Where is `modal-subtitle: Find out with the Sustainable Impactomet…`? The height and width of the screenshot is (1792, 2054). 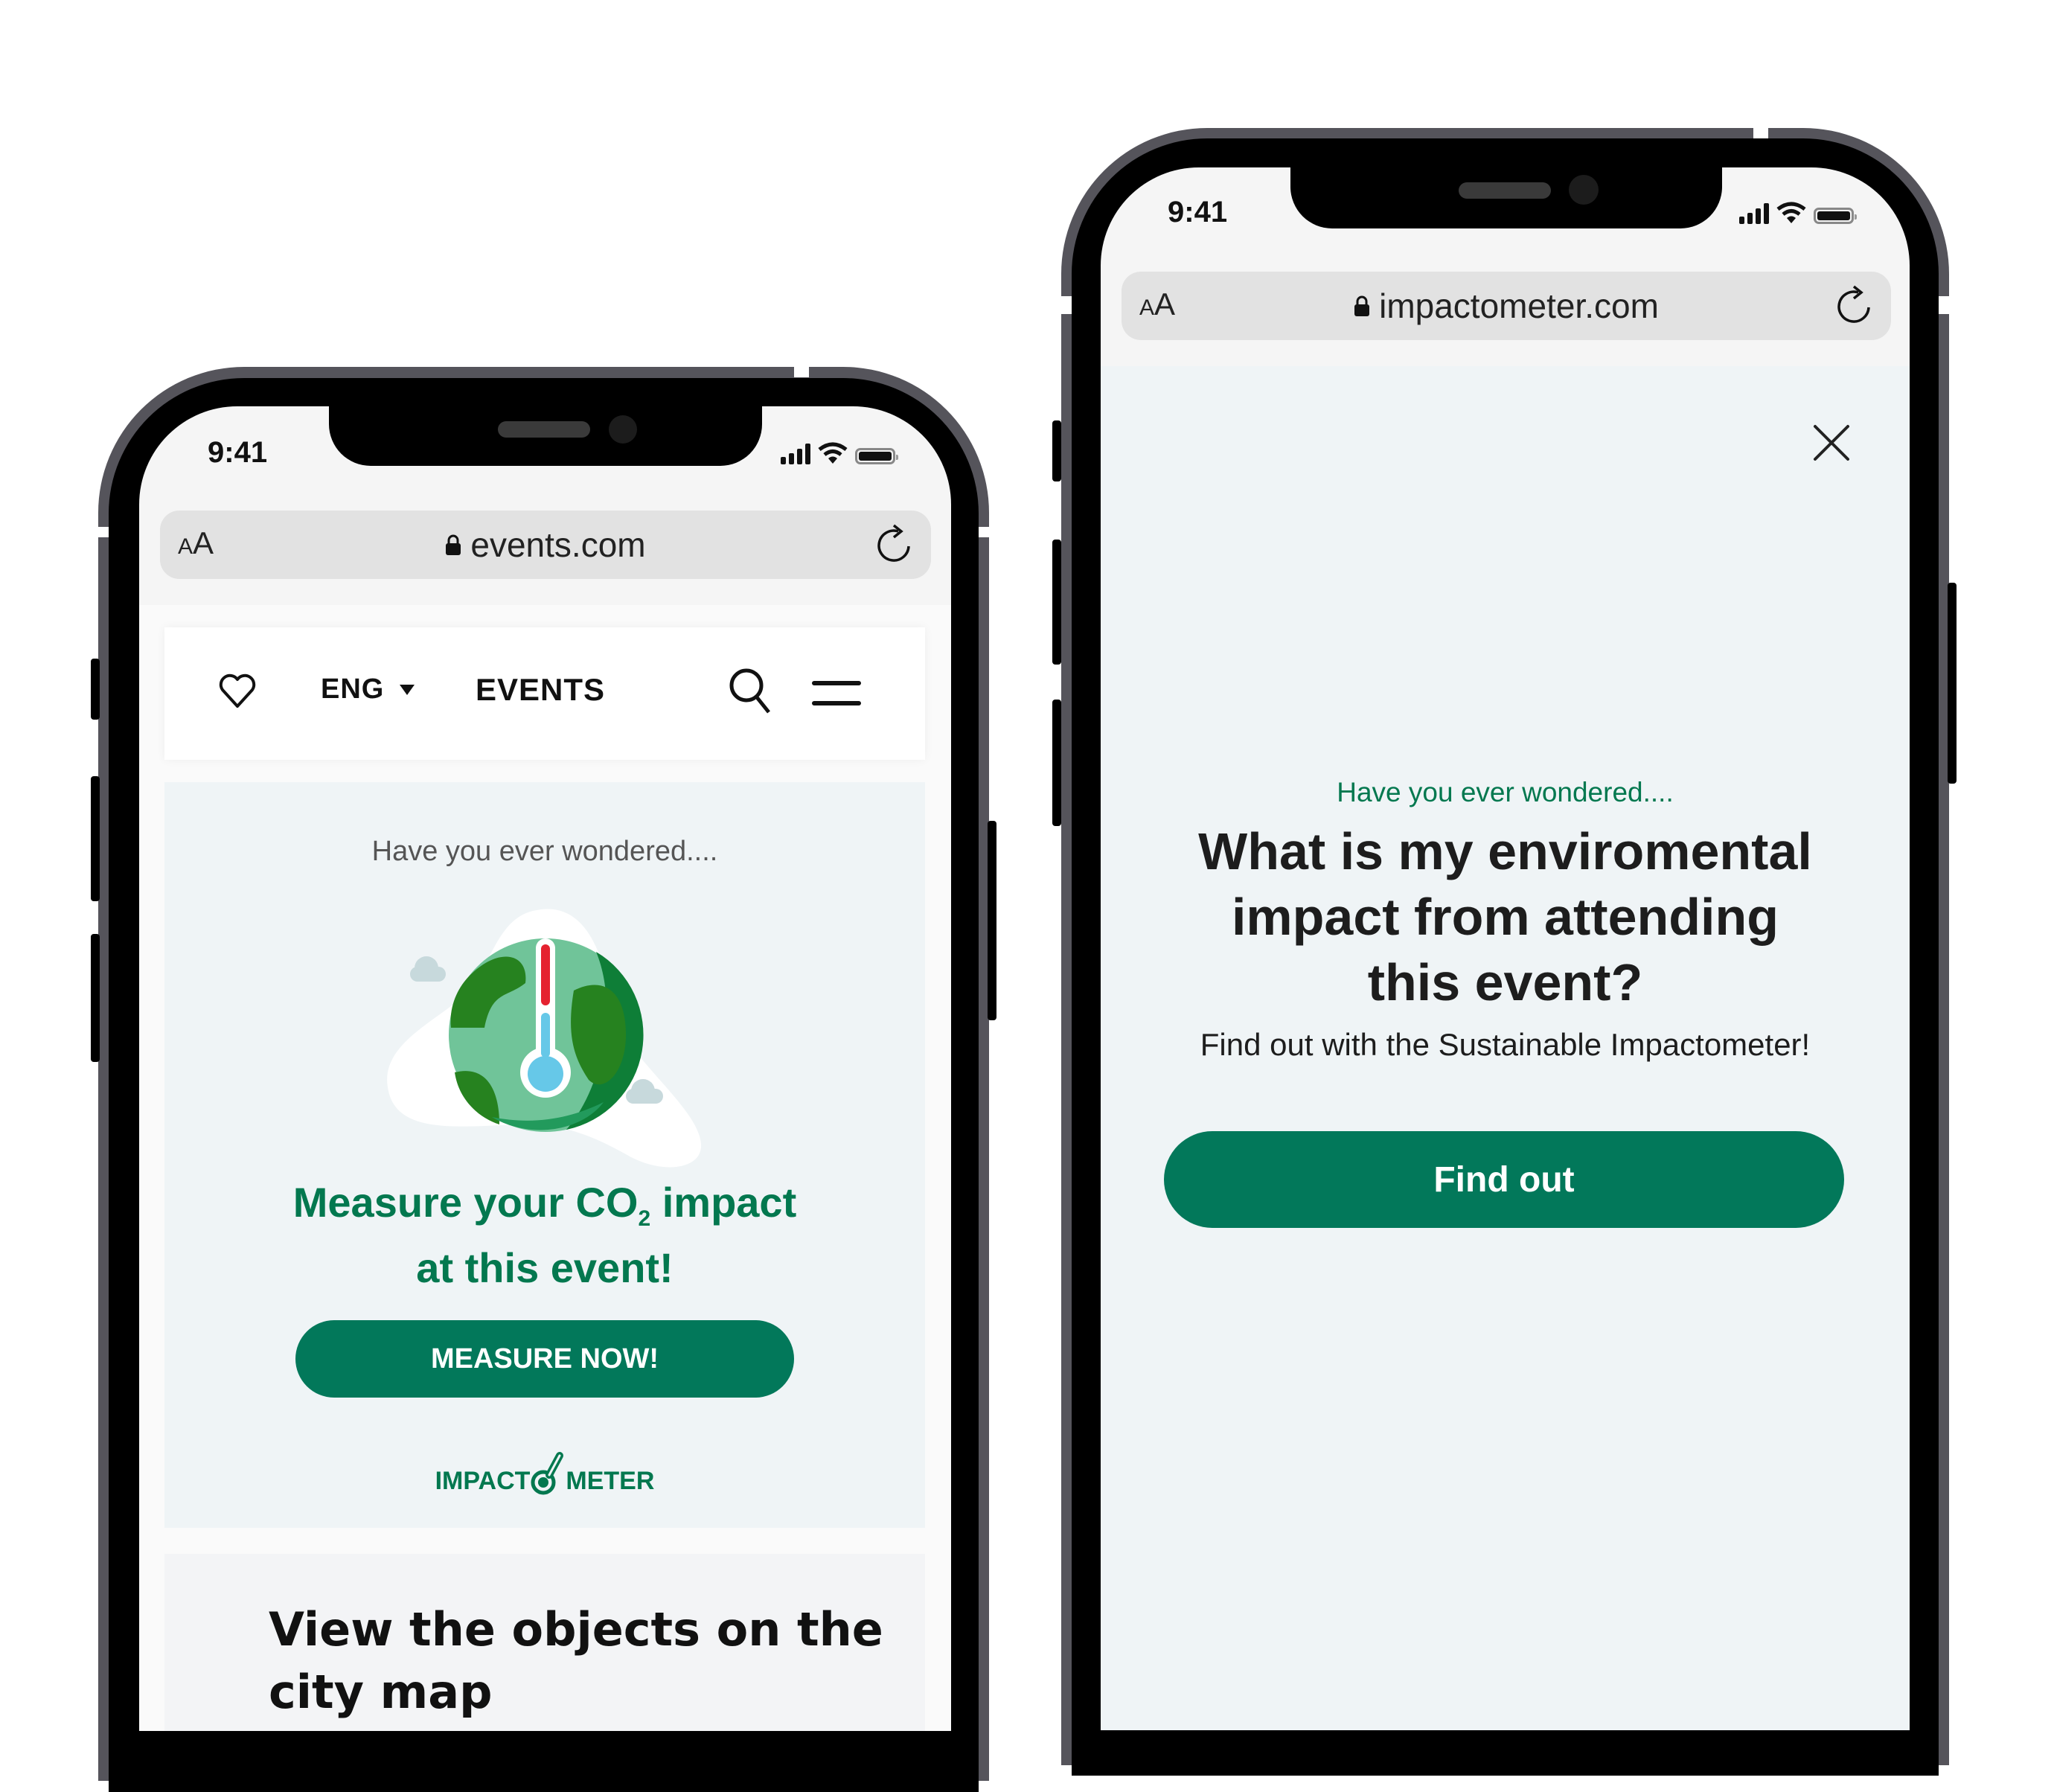 modal-subtitle: Find out with the Sustainable Impactomet… is located at coordinates (1505, 1044).